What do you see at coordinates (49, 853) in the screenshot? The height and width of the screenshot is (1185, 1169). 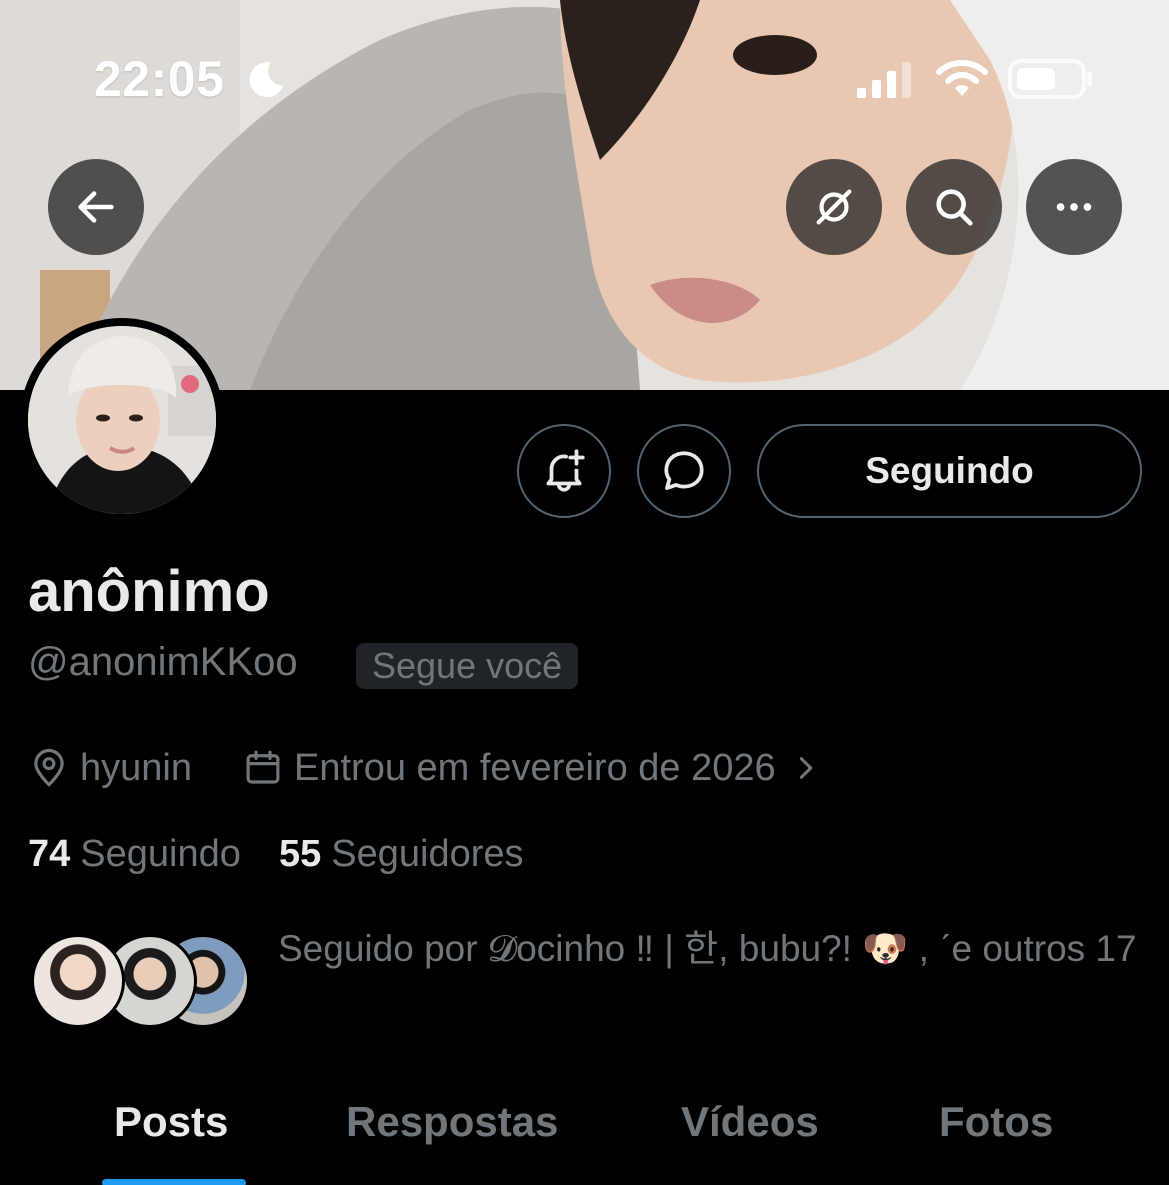 I see `following-count: 74` at bounding box center [49, 853].